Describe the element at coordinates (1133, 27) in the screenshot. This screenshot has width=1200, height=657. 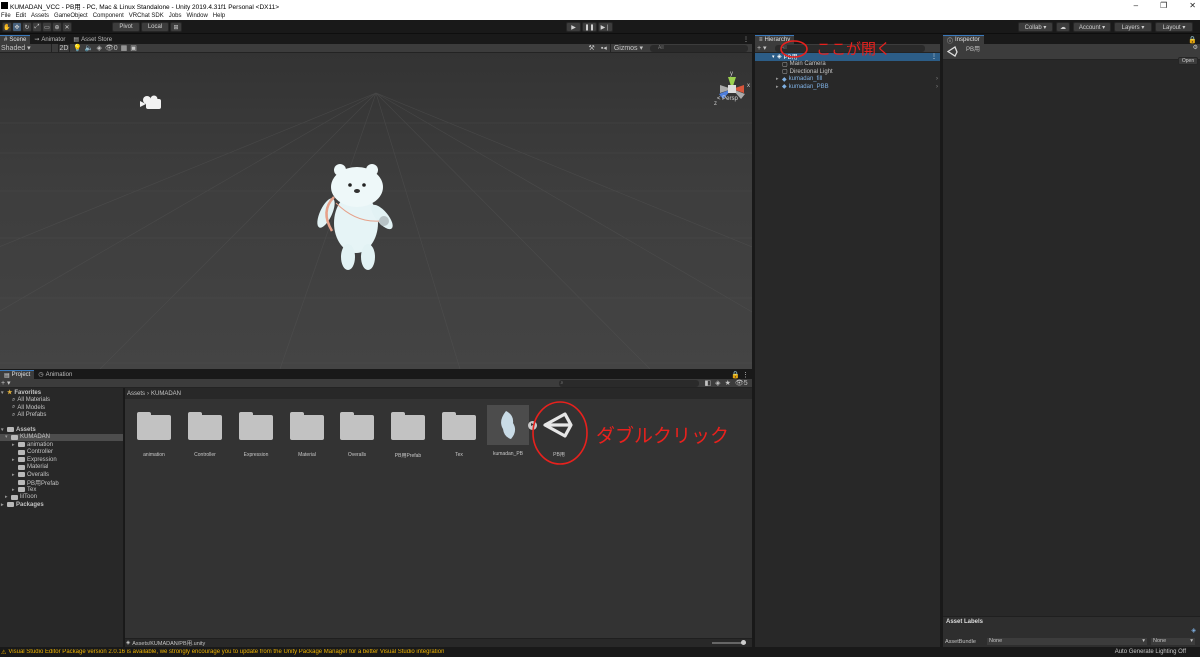
I see `layers-dropdown: Layers ▾` at that location.